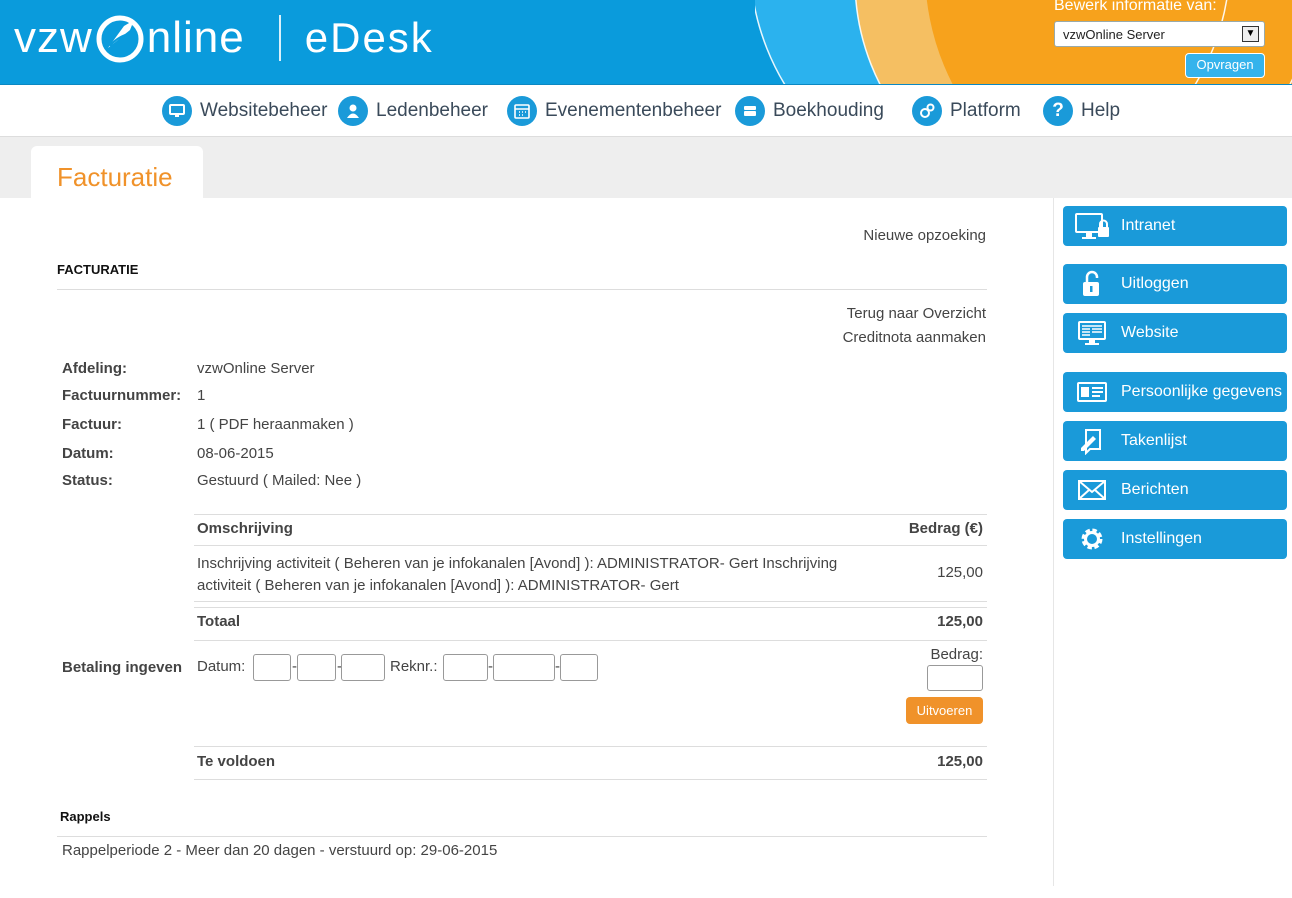 The height and width of the screenshot is (898, 1292). What do you see at coordinates (590, 514) in the screenshot?
I see `table-top-border` at bounding box center [590, 514].